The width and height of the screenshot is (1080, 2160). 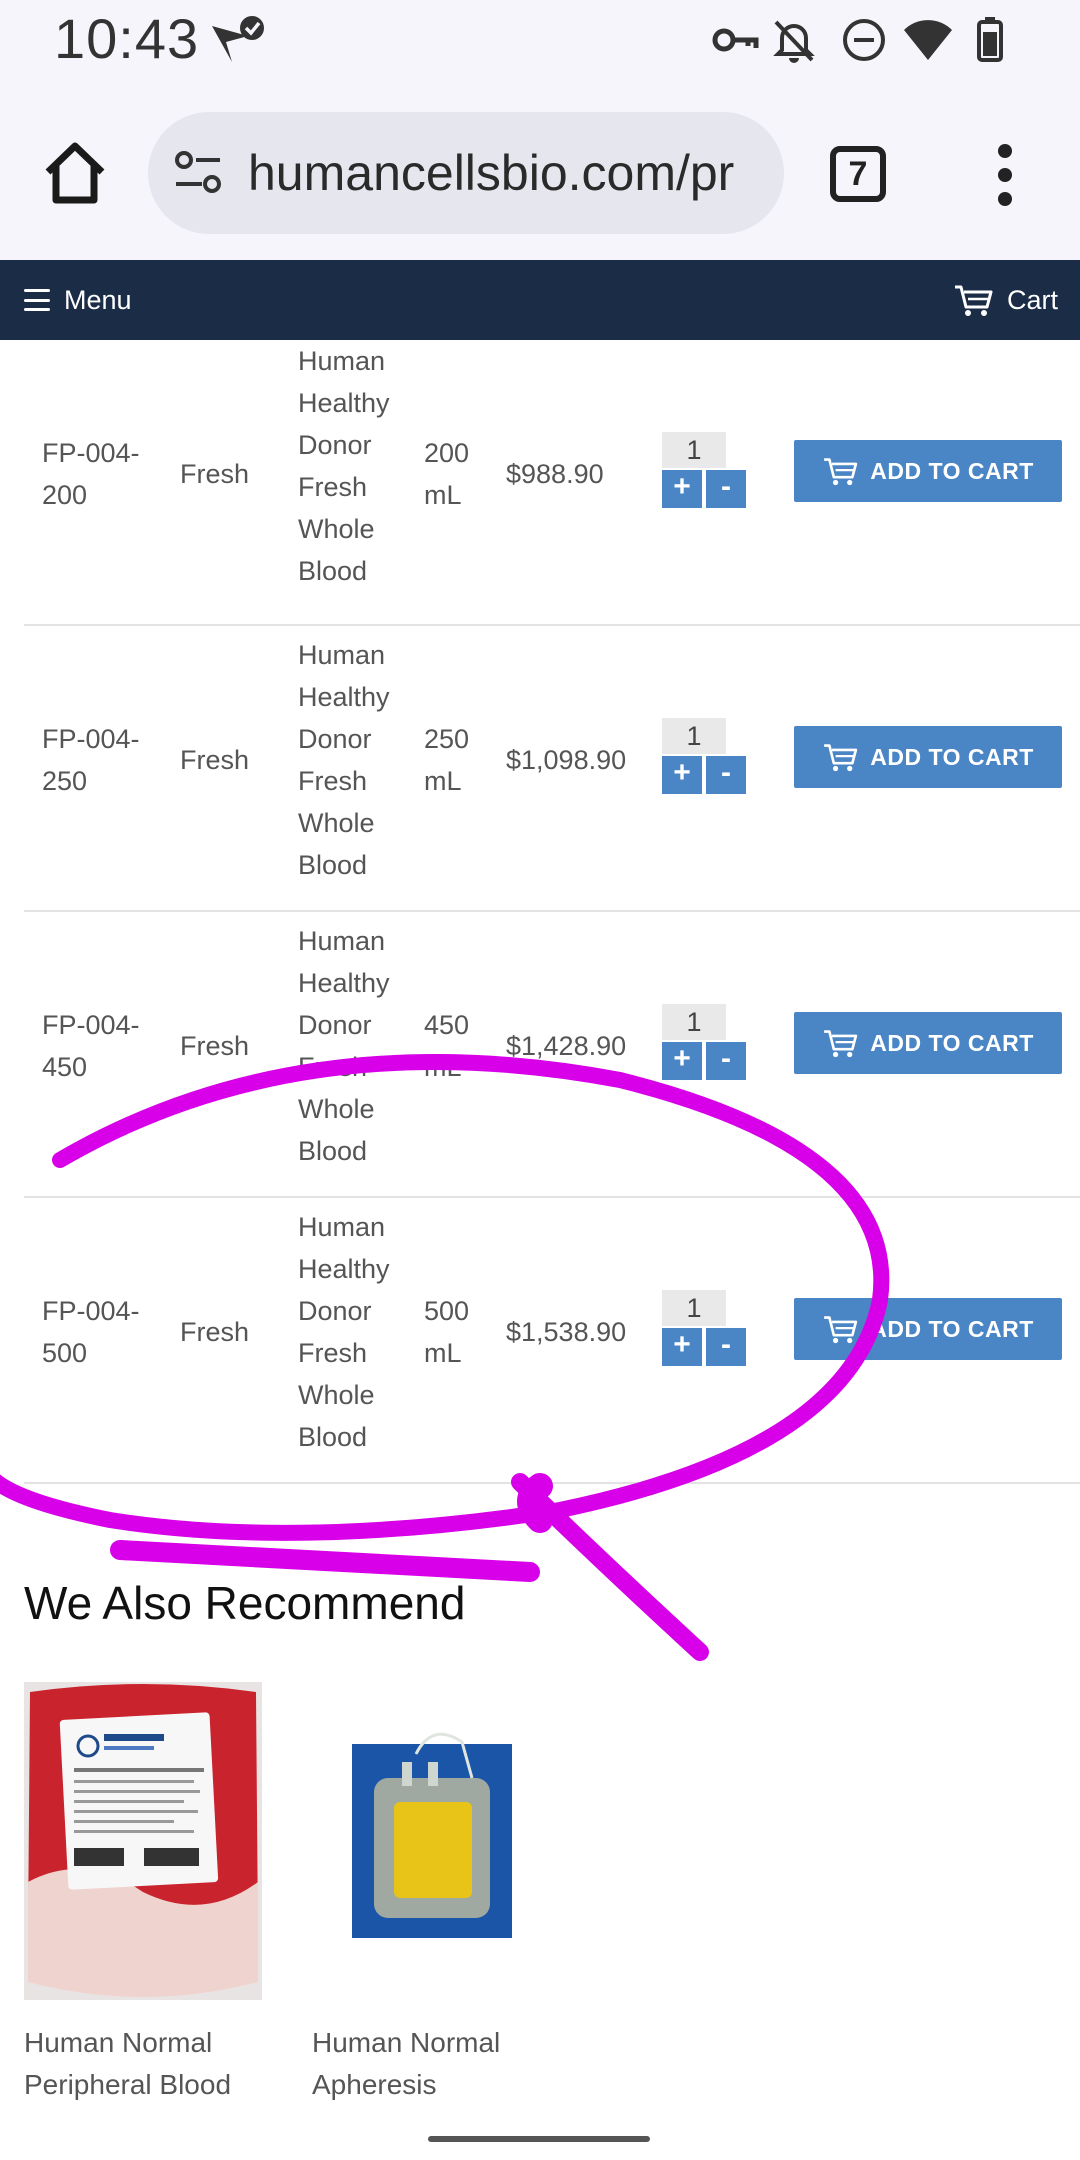 What do you see at coordinates (75, 173) in the screenshot?
I see `home-icon` at bounding box center [75, 173].